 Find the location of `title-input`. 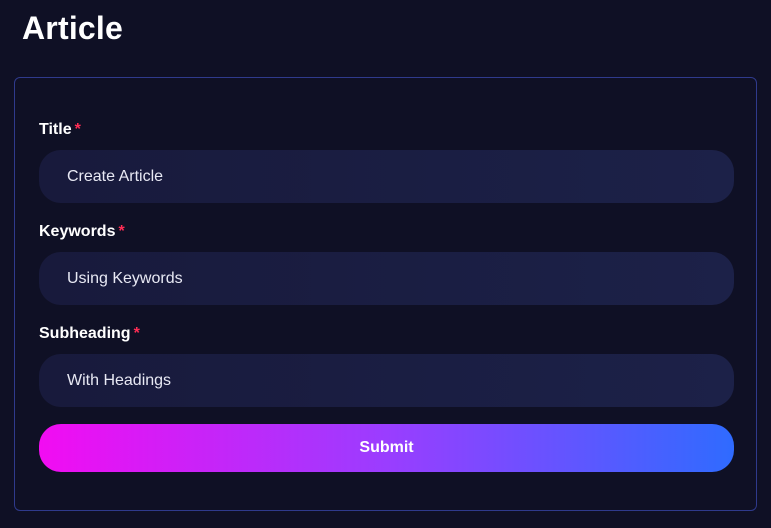

title-input is located at coordinates (386, 176).